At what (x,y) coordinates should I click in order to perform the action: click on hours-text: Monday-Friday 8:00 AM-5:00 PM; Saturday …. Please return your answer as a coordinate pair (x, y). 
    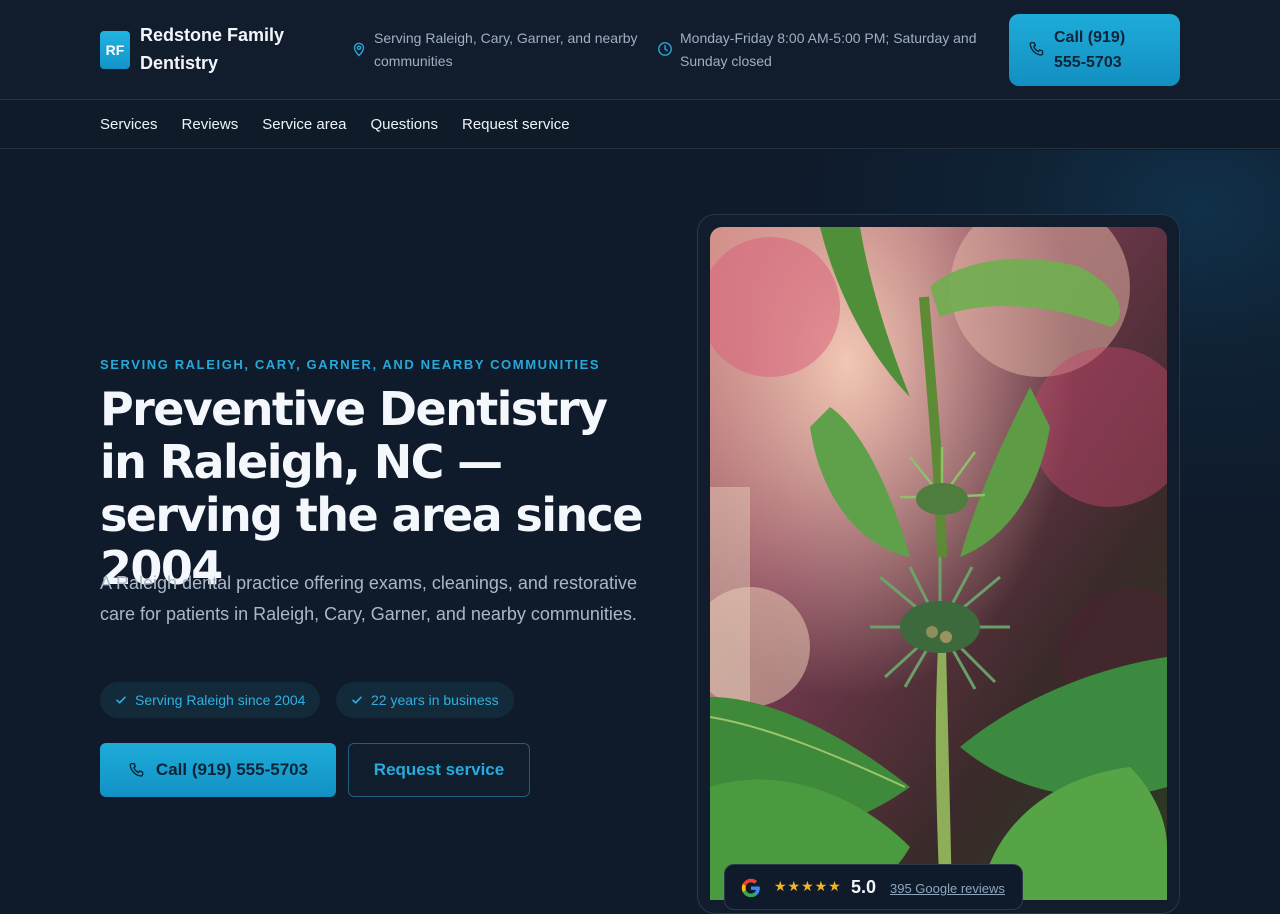
    Looking at the image, I should click on (828, 49).